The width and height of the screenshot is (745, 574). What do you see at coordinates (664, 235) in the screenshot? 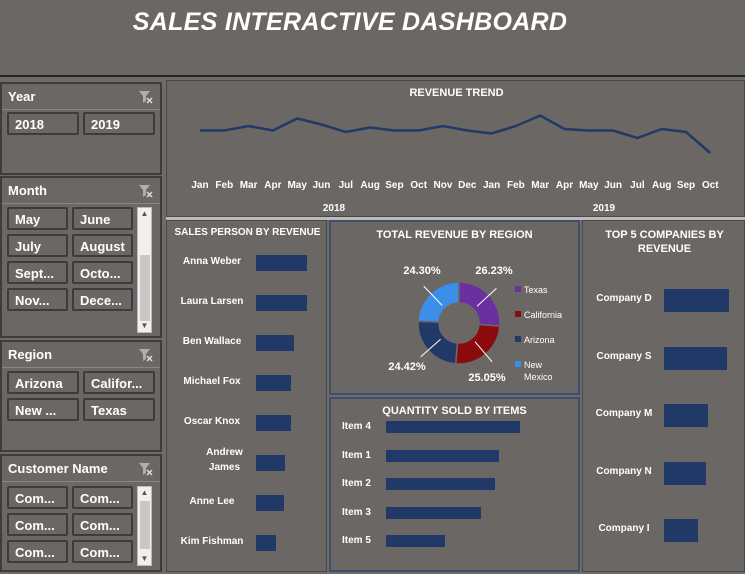
I see `top-companies-title-line1: TOP 5 COMPANIES BY` at bounding box center [664, 235].